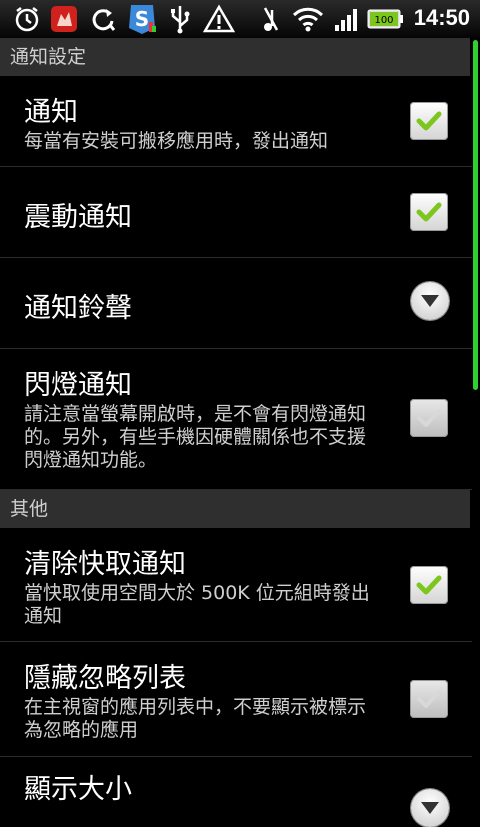 This screenshot has height=827, width=480. I want to click on led-checkbox, so click(429, 418).